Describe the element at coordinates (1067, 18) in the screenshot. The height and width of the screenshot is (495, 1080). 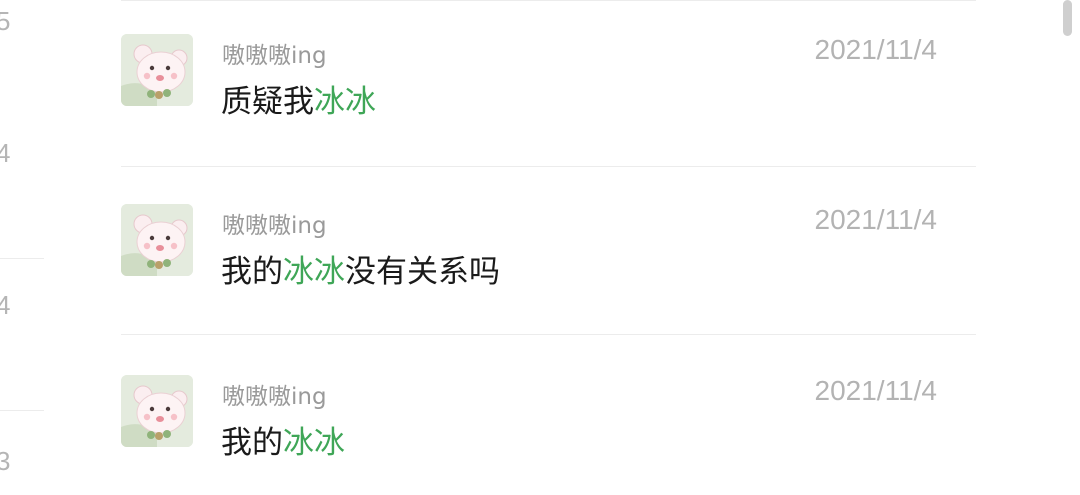
I see `scrollbar` at that location.